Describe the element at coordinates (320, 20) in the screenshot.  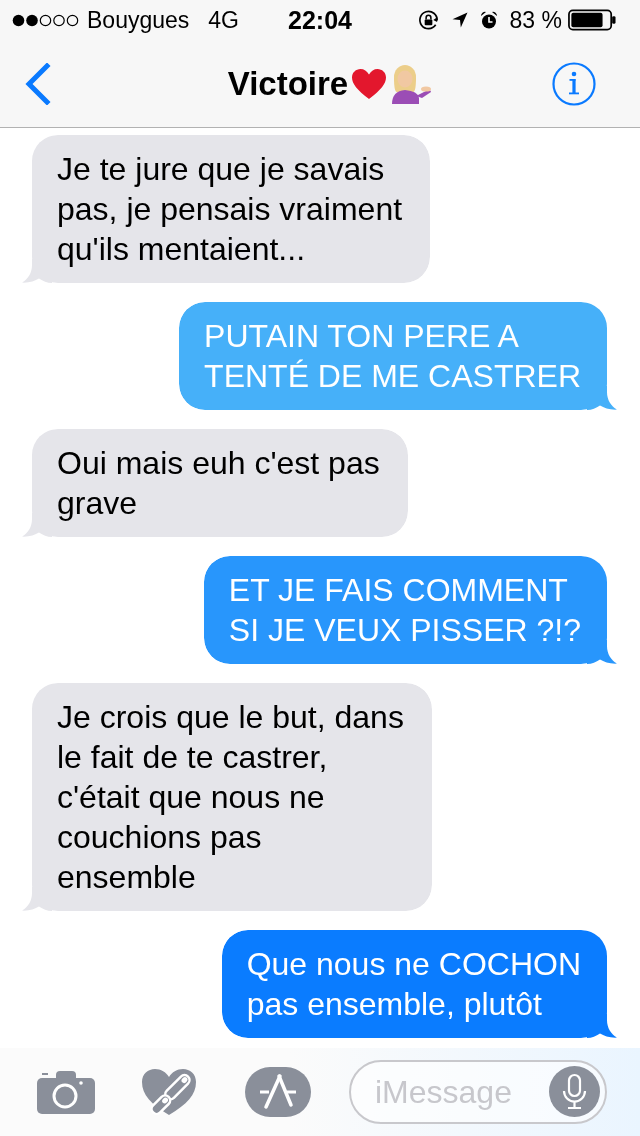
I see `clock-time: 22:04` at that location.